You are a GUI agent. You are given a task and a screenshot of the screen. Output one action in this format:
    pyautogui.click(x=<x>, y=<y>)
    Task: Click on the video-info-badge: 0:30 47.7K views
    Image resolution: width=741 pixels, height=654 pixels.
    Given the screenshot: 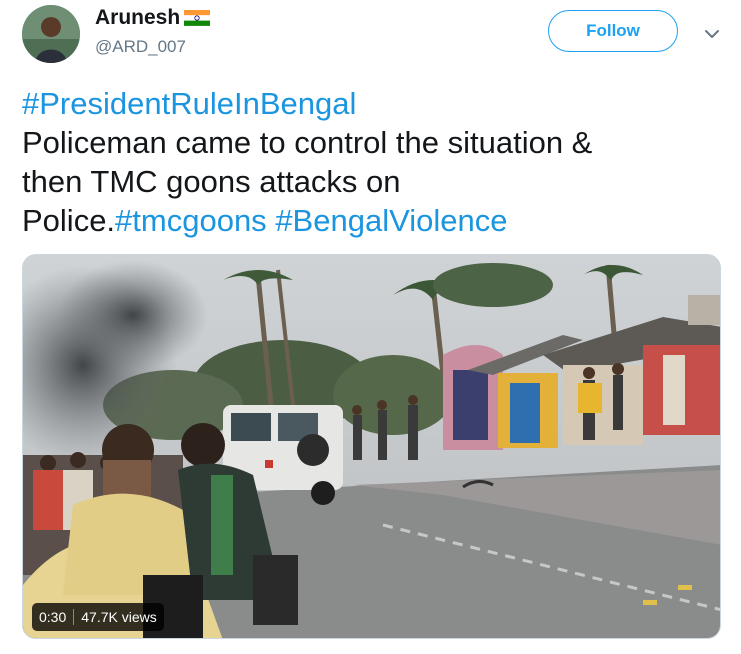 What is the action you would take?
    pyautogui.click(x=98, y=617)
    